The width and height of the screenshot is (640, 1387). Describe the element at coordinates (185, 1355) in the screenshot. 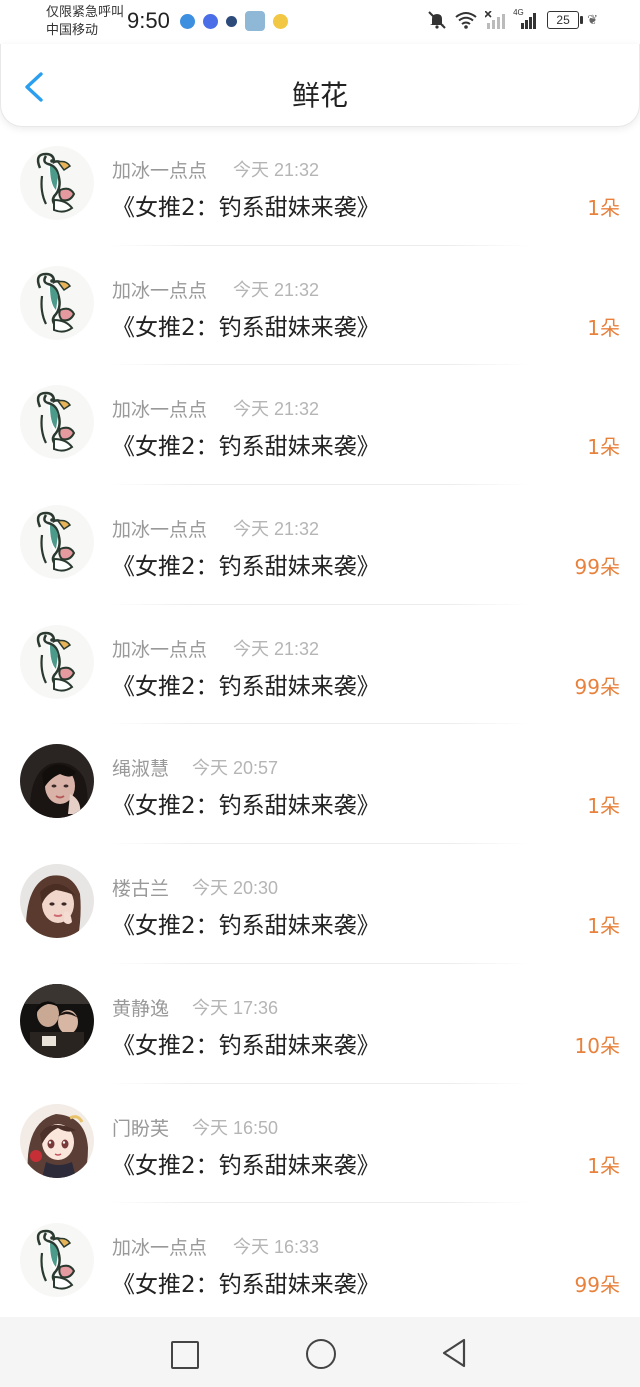

I see `recents-square-icon` at that location.